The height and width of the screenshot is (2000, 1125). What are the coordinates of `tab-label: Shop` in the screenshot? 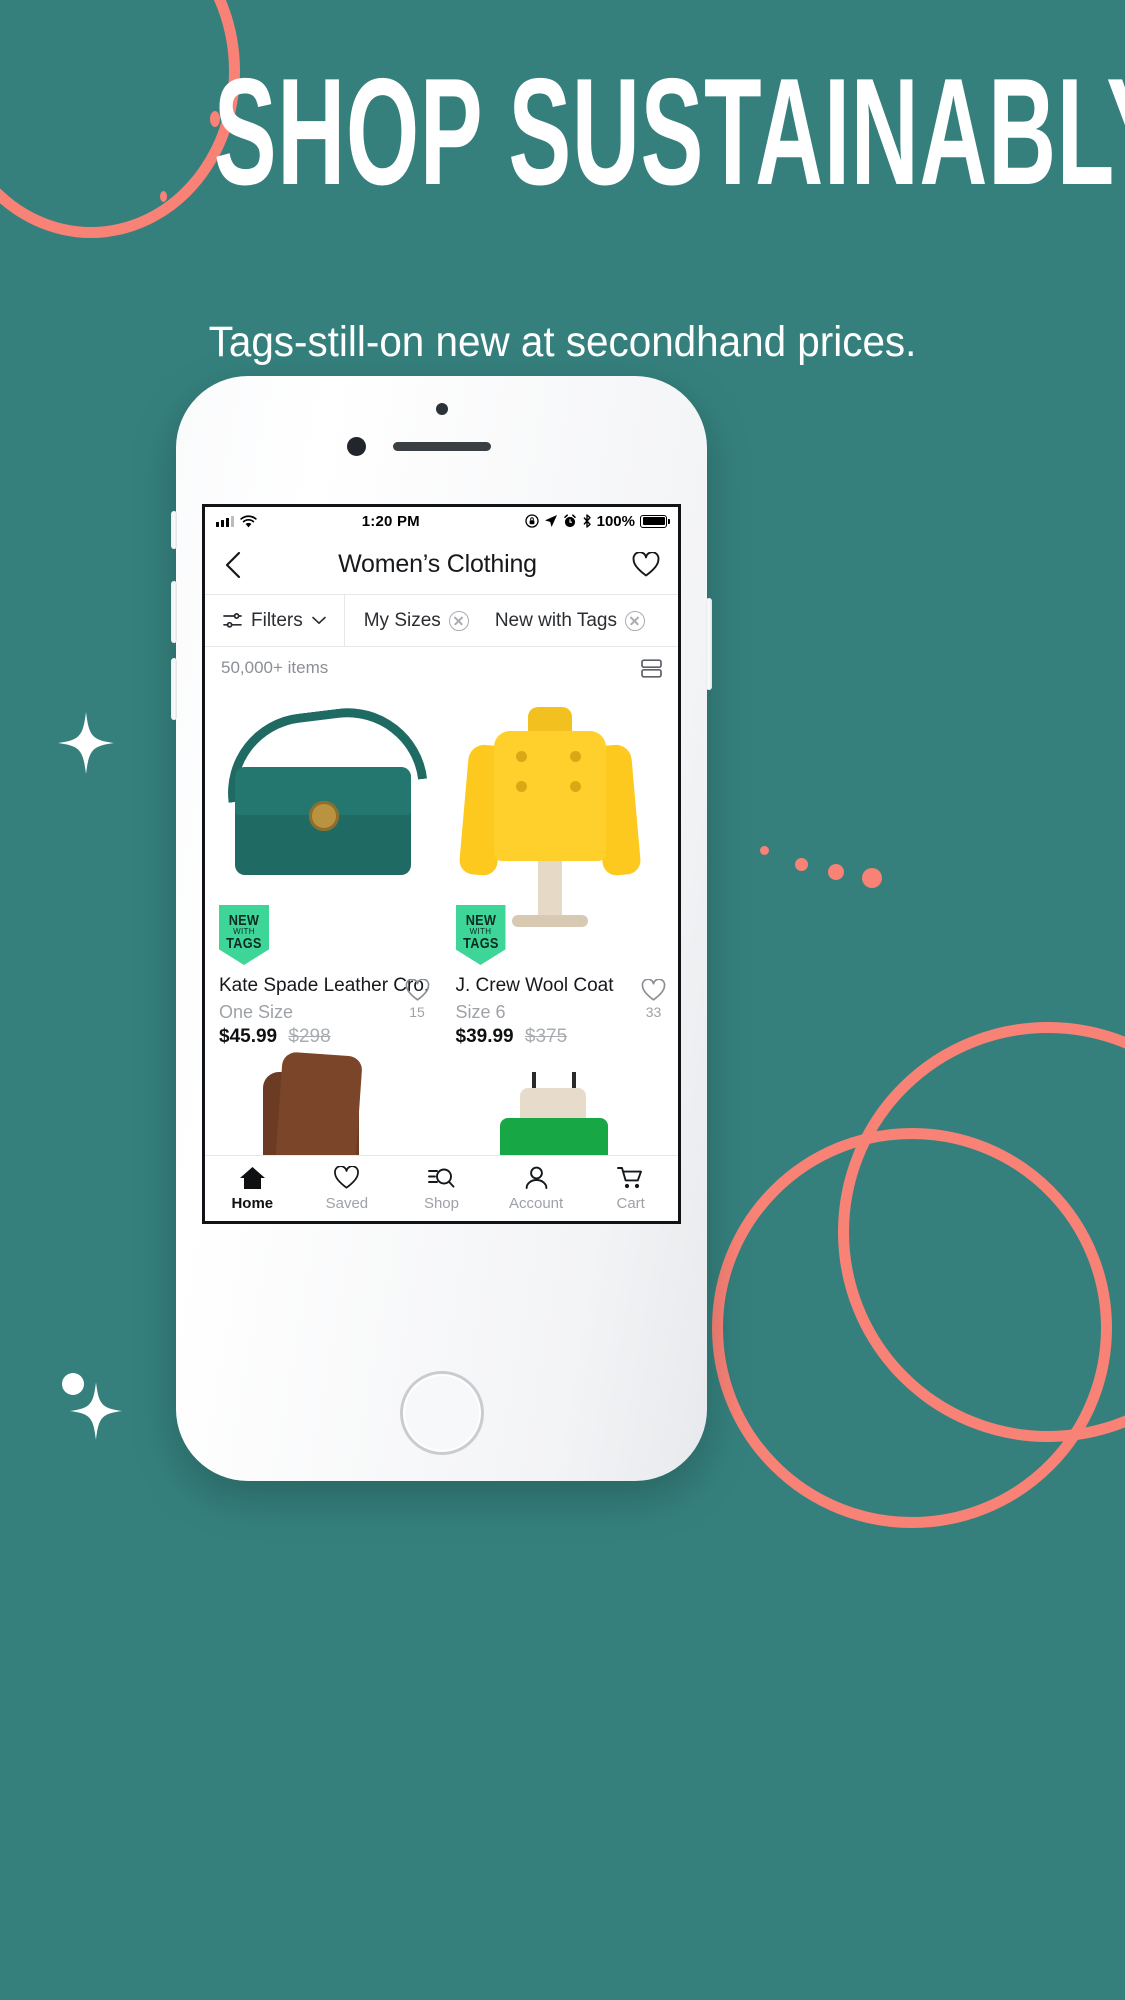 It's located at (441, 1203).